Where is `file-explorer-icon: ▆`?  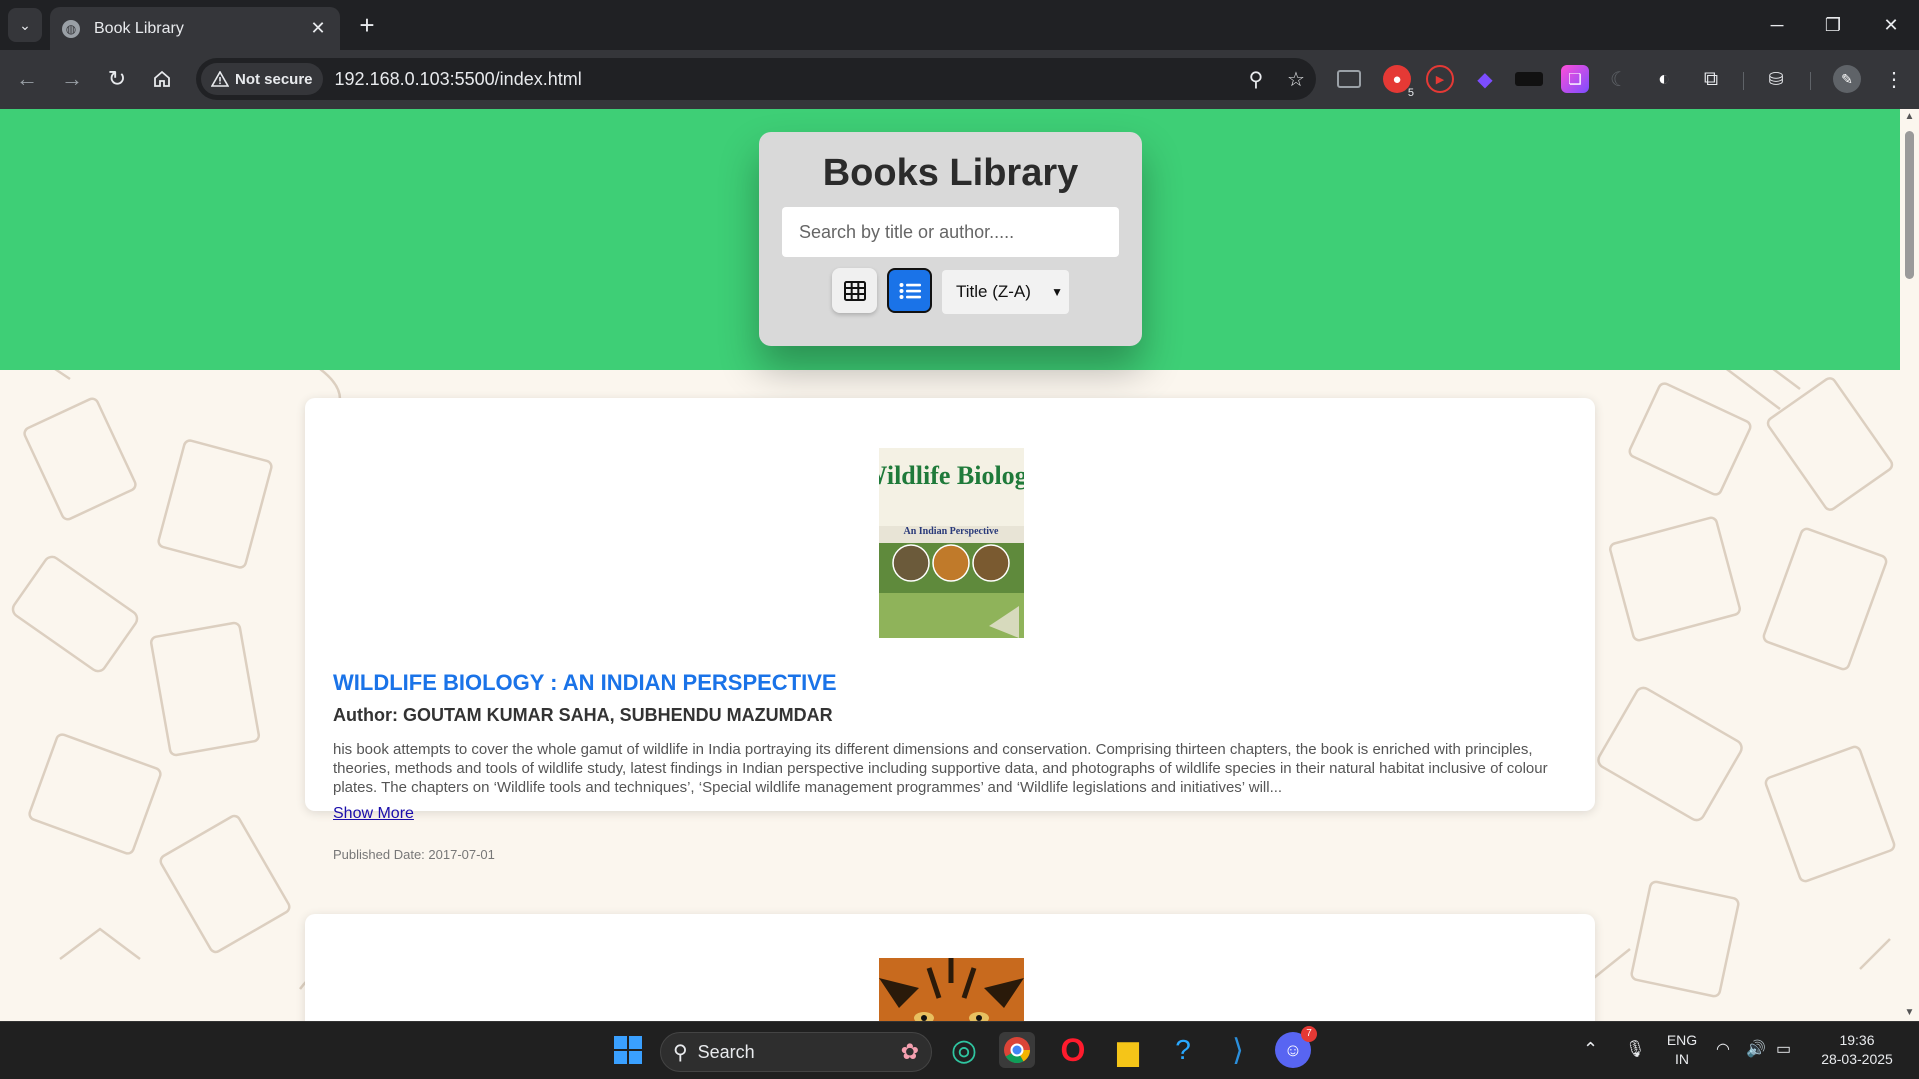 file-explorer-icon: ▆ is located at coordinates (1128, 1050).